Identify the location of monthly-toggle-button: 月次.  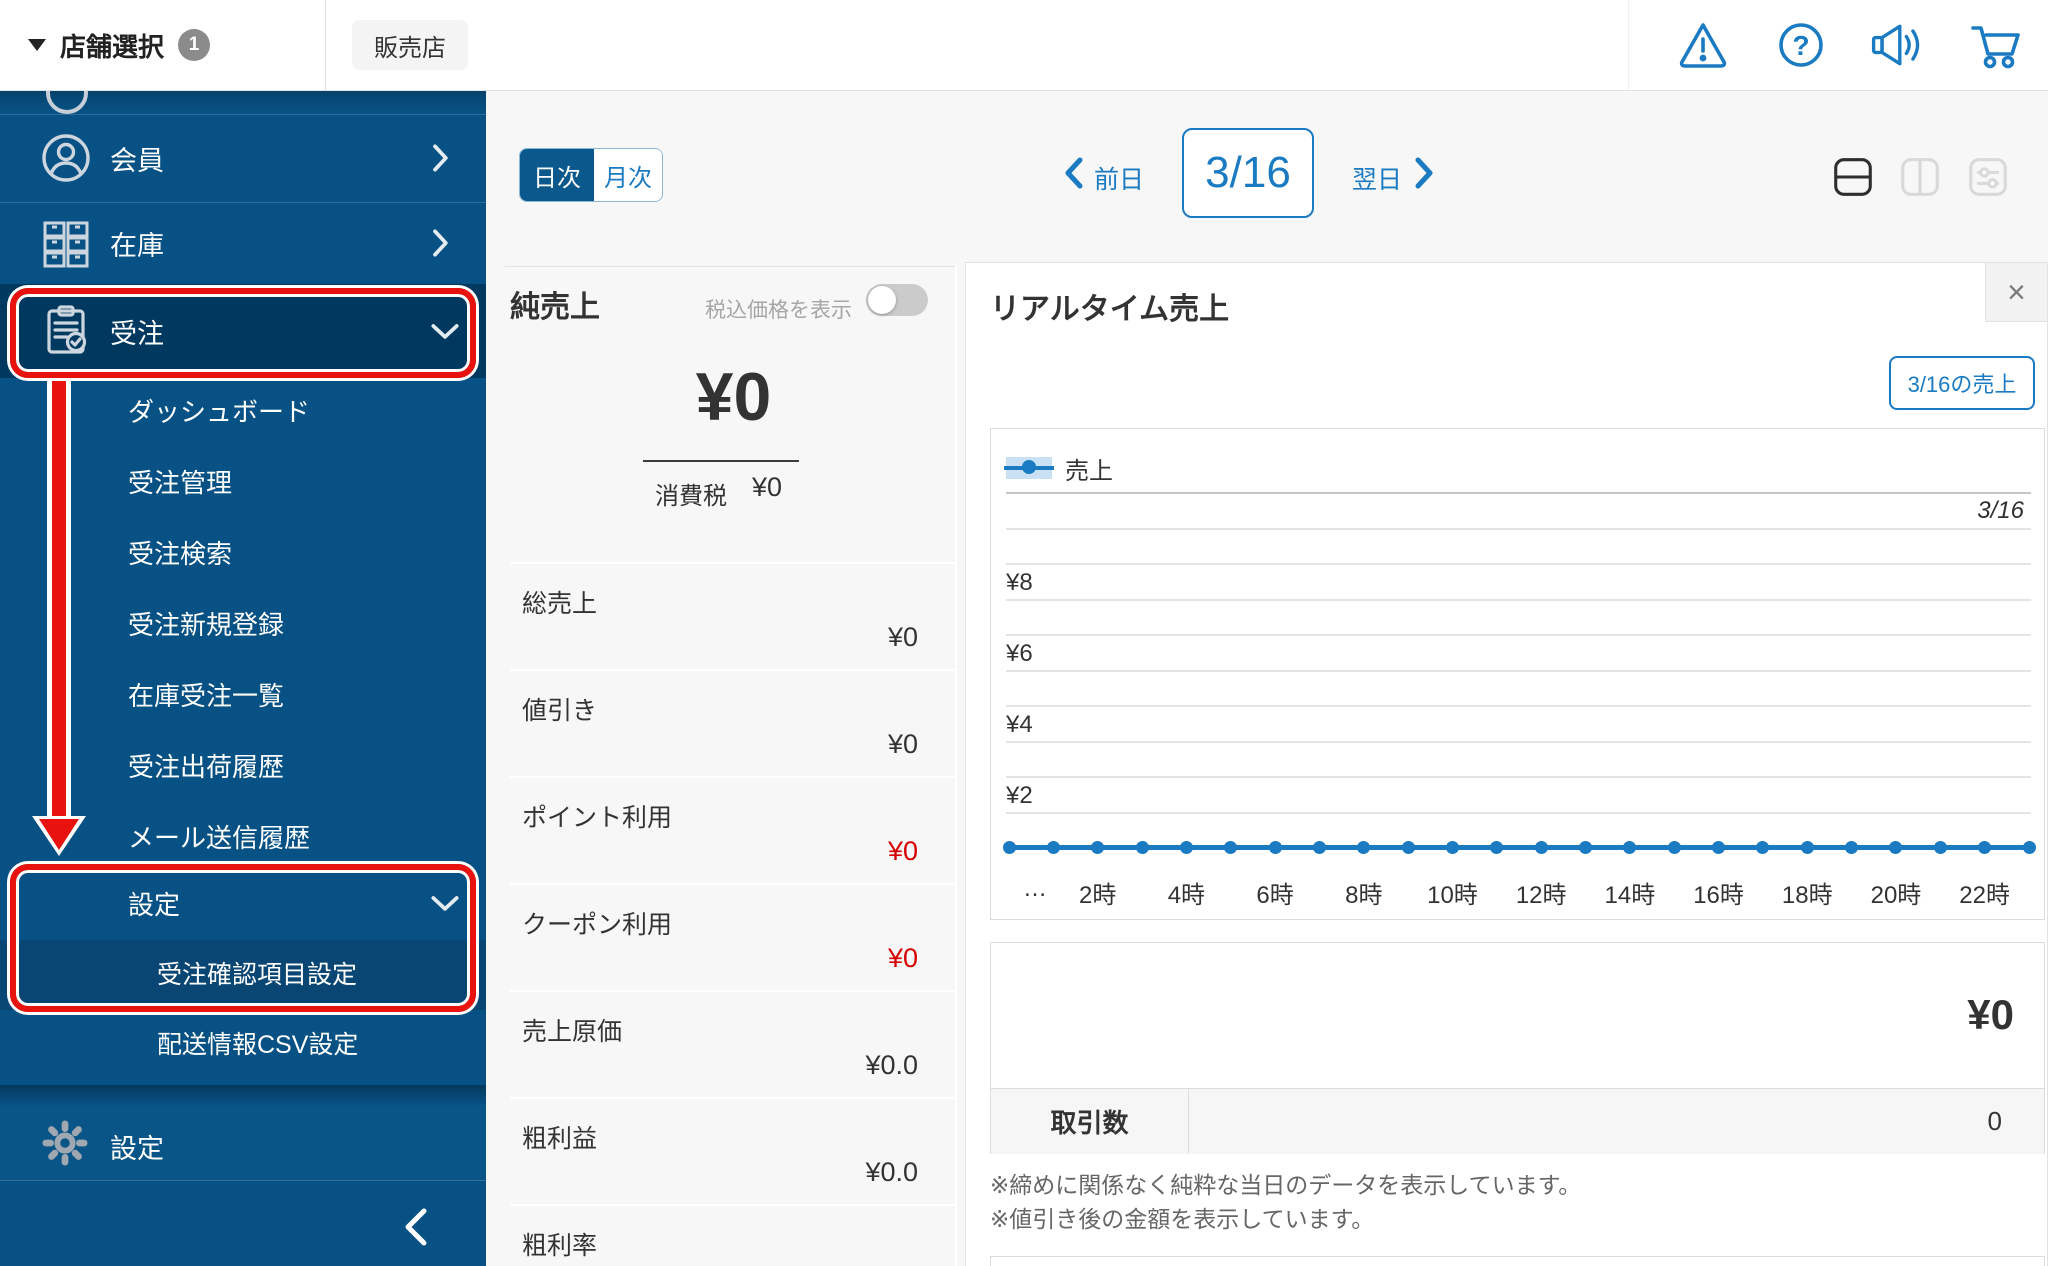
(628, 175).